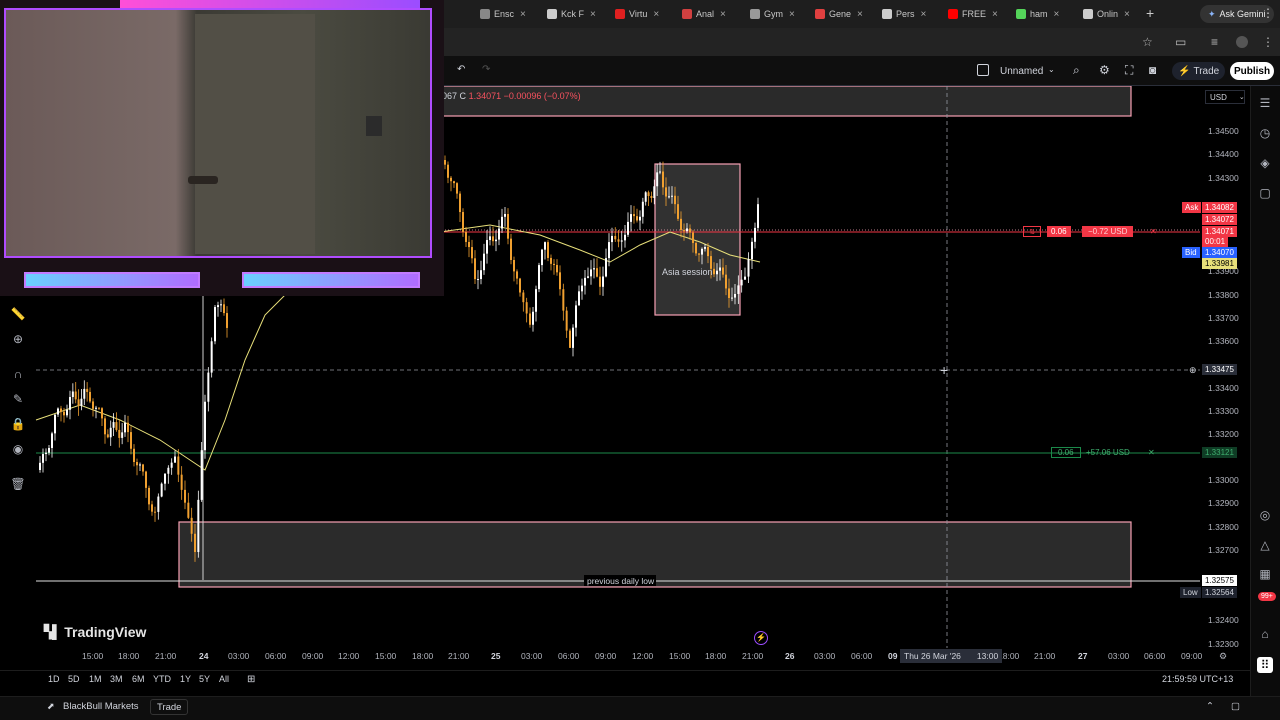 Image resolution: width=1280 pixels, height=720 pixels. I want to click on maximize-panel-icon: ▢, so click(1235, 706).